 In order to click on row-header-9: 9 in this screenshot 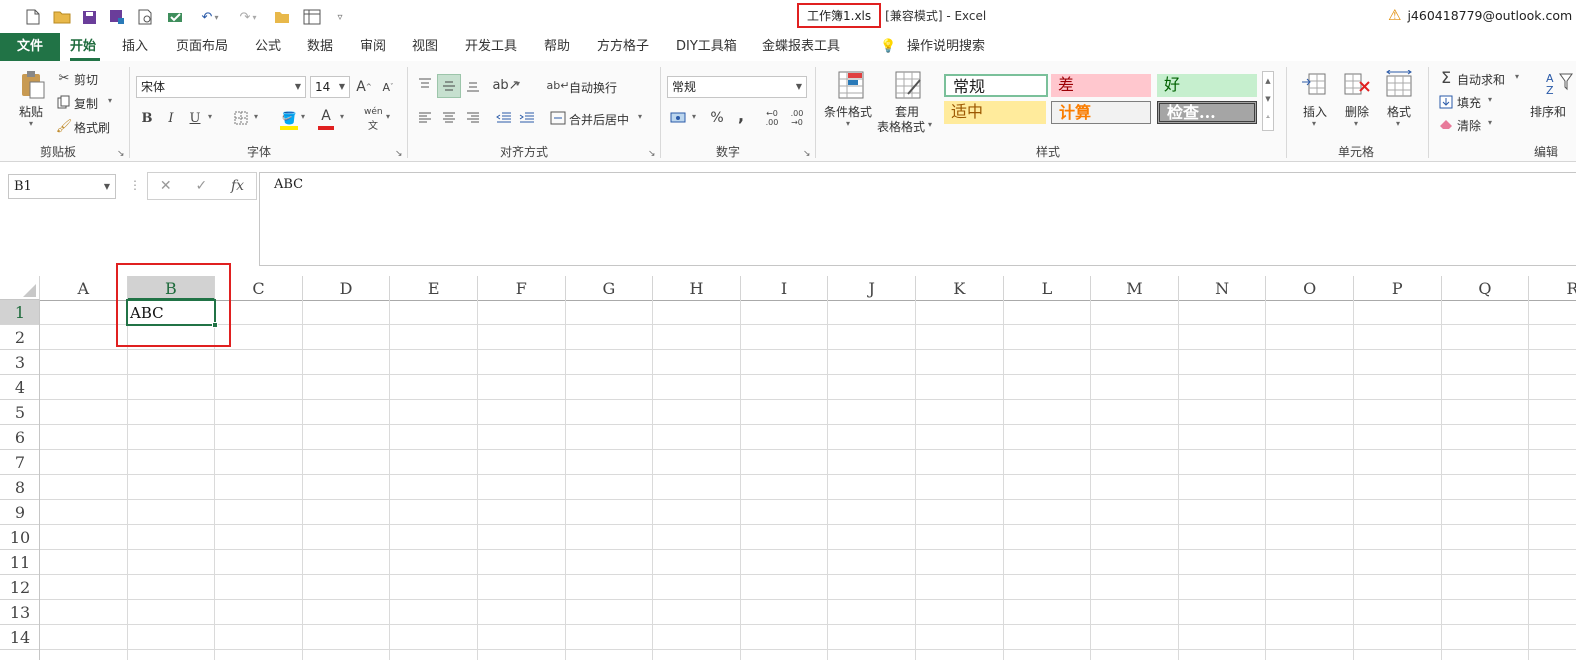, I will do `click(20, 512)`.